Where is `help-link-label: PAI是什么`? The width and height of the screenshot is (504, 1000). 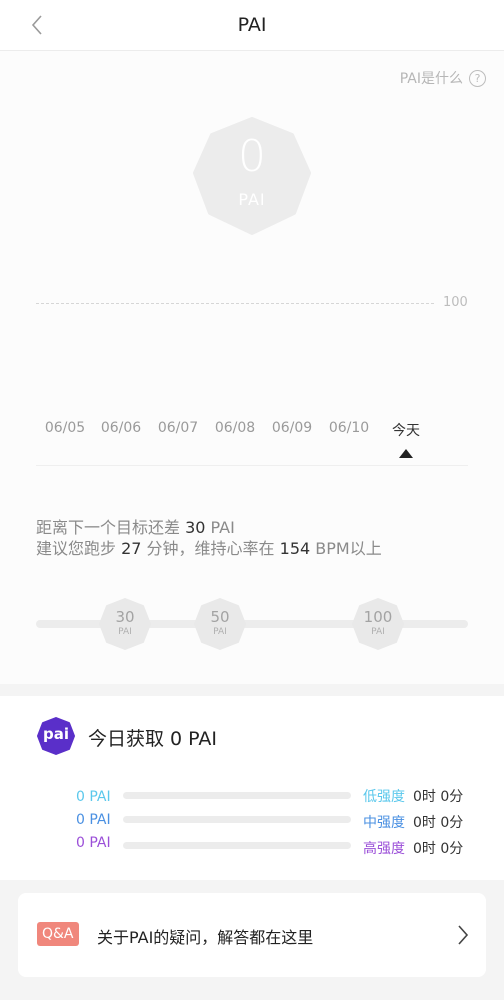 help-link-label: PAI是什么 is located at coordinates (431, 79).